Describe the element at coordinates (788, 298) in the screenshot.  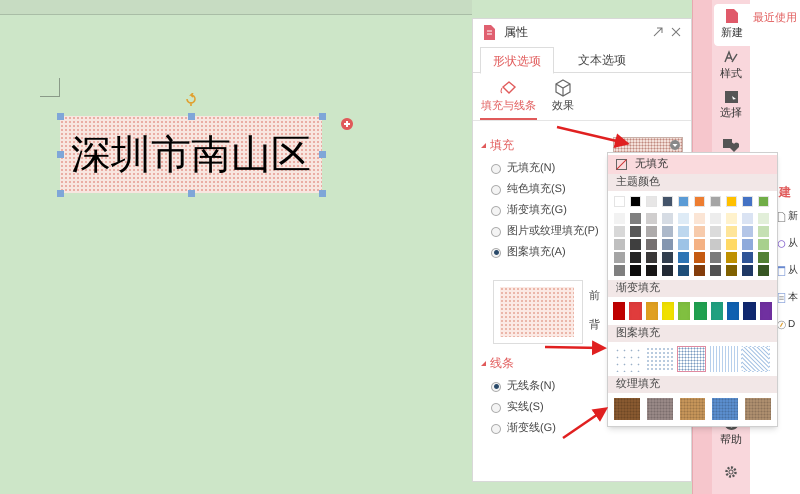
I see `sidebar-list-item: 本` at that location.